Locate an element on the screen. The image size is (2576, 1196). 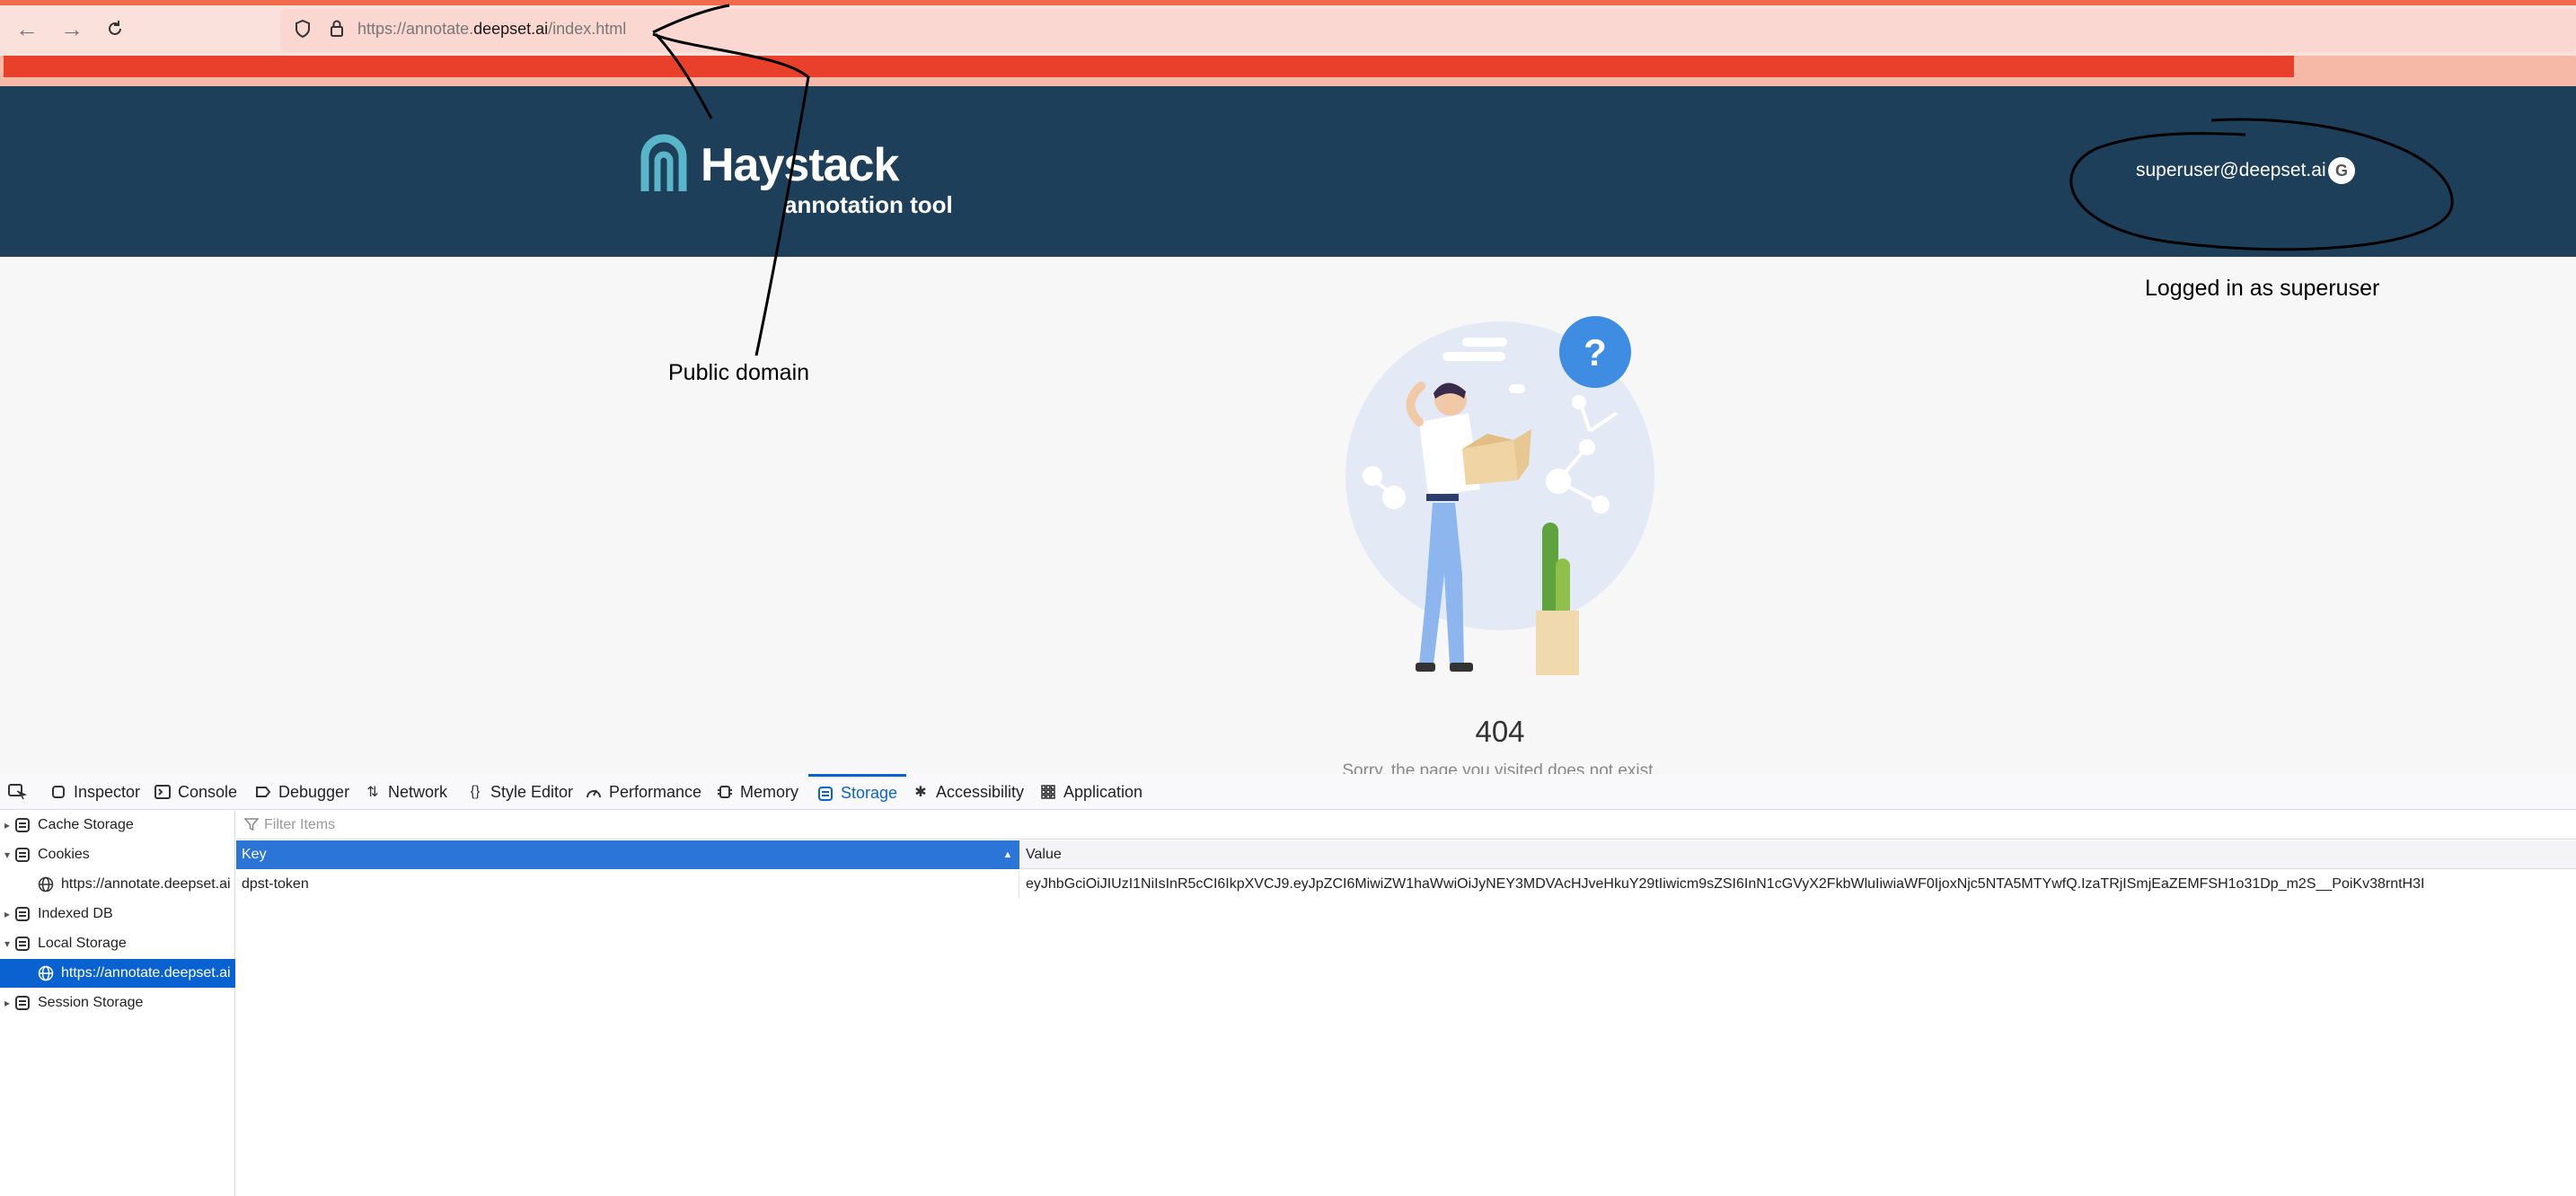
annotation-logged-in: Logged in as superuser is located at coordinates (2262, 288).